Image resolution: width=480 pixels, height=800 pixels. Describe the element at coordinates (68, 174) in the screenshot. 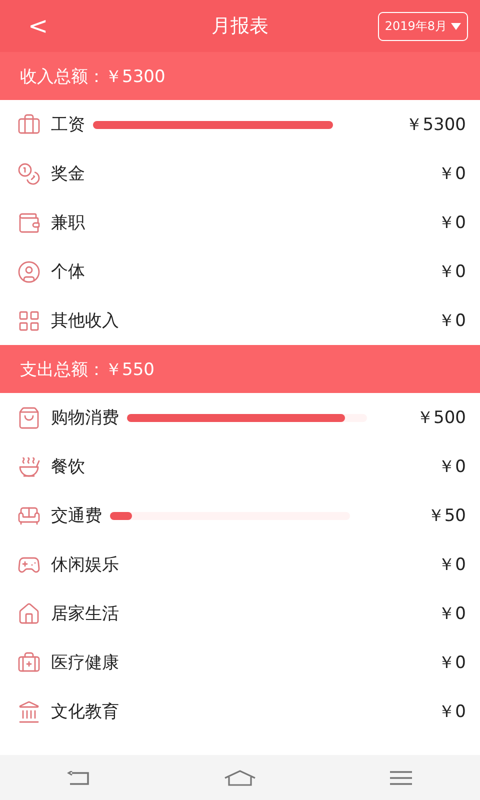

I see `category-label: 奖金` at that location.